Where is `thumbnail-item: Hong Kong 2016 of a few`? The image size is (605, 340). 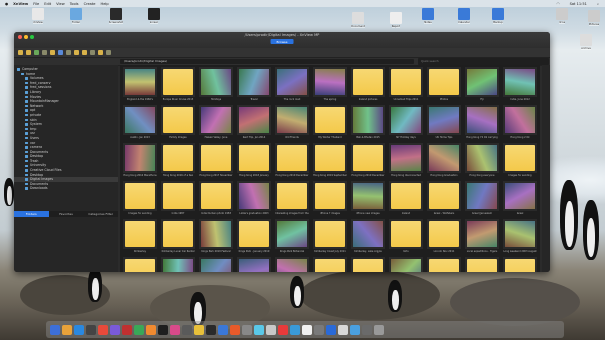 thumbnail-item: Hong Kong 2016 of a few is located at coordinates (178, 162).